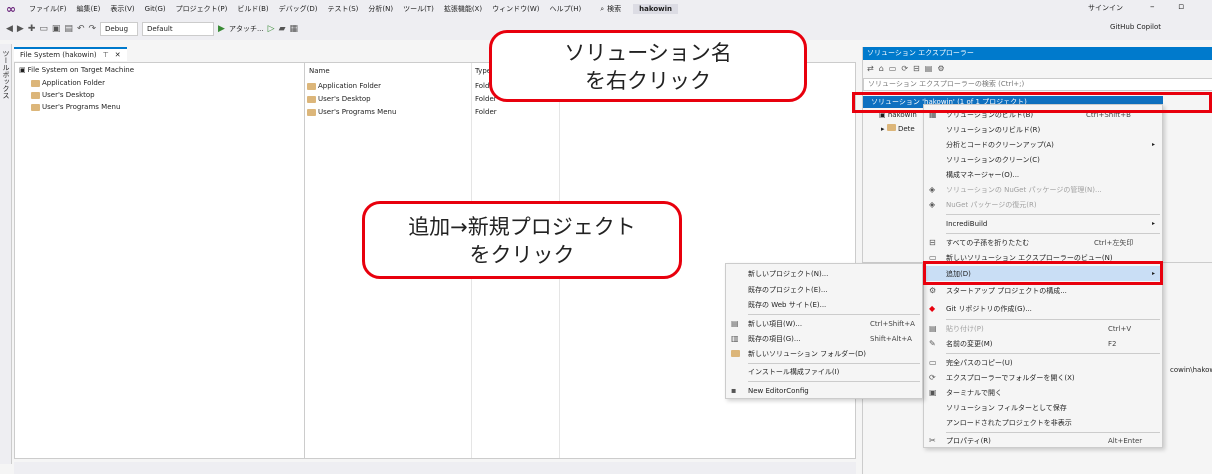 The width and height of the screenshot is (1212, 474). What do you see at coordinates (118, 55) in the screenshot?
I see `close-icon: ✕` at bounding box center [118, 55].